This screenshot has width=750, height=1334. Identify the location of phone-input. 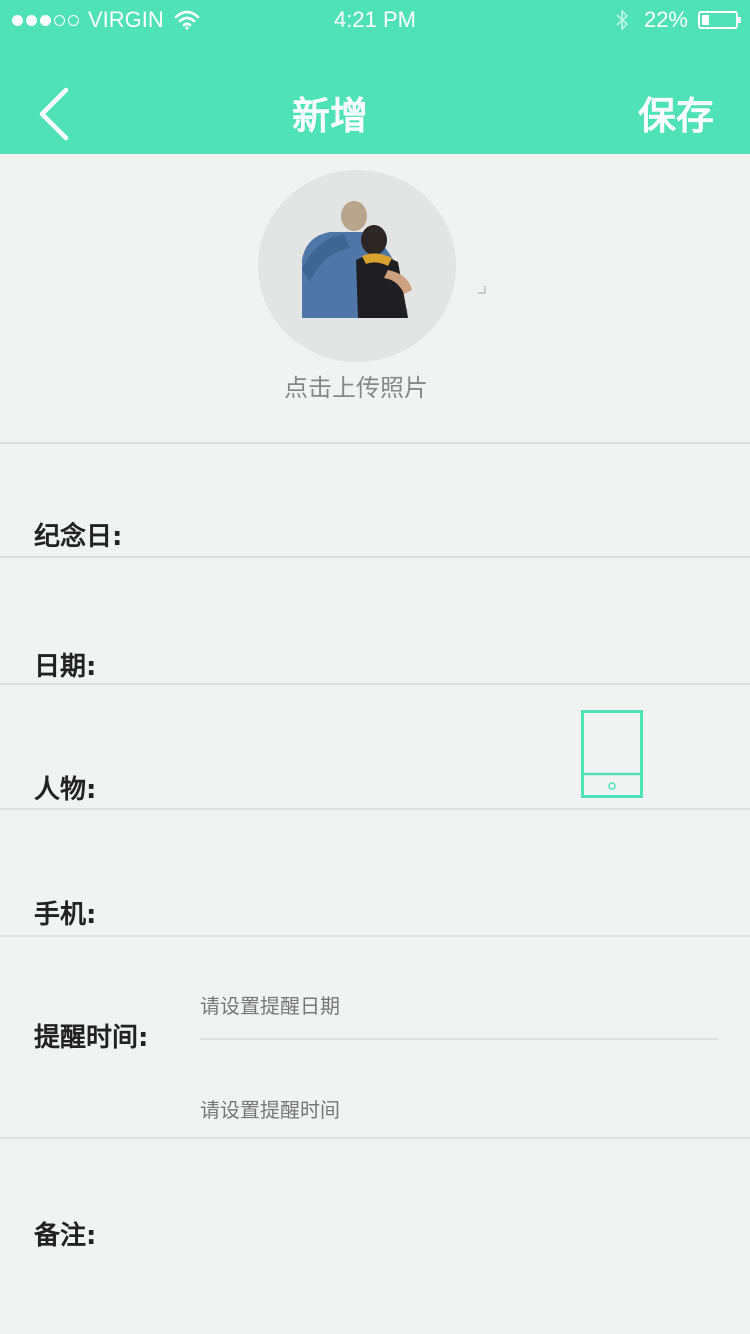
(425, 907).